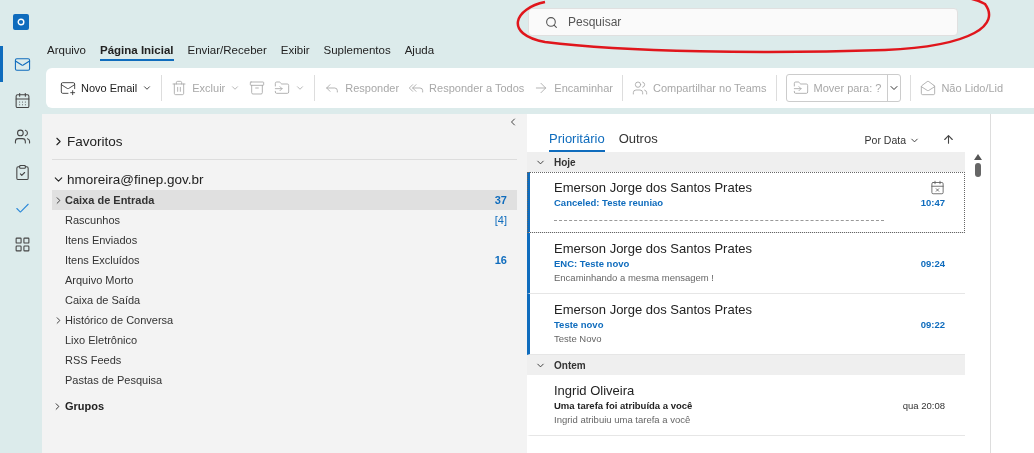 The height and width of the screenshot is (453, 1034). Describe the element at coordinates (623, 405) in the screenshot. I see `message-subject: Uma tarefa foi atribuída a você` at that location.